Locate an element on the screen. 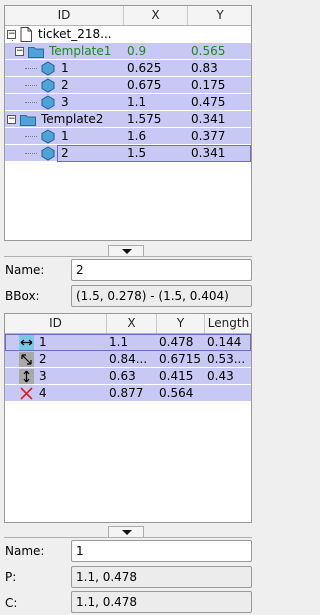 The height and width of the screenshot is (615, 320). point-y: 0.341 is located at coordinates (208, 153).